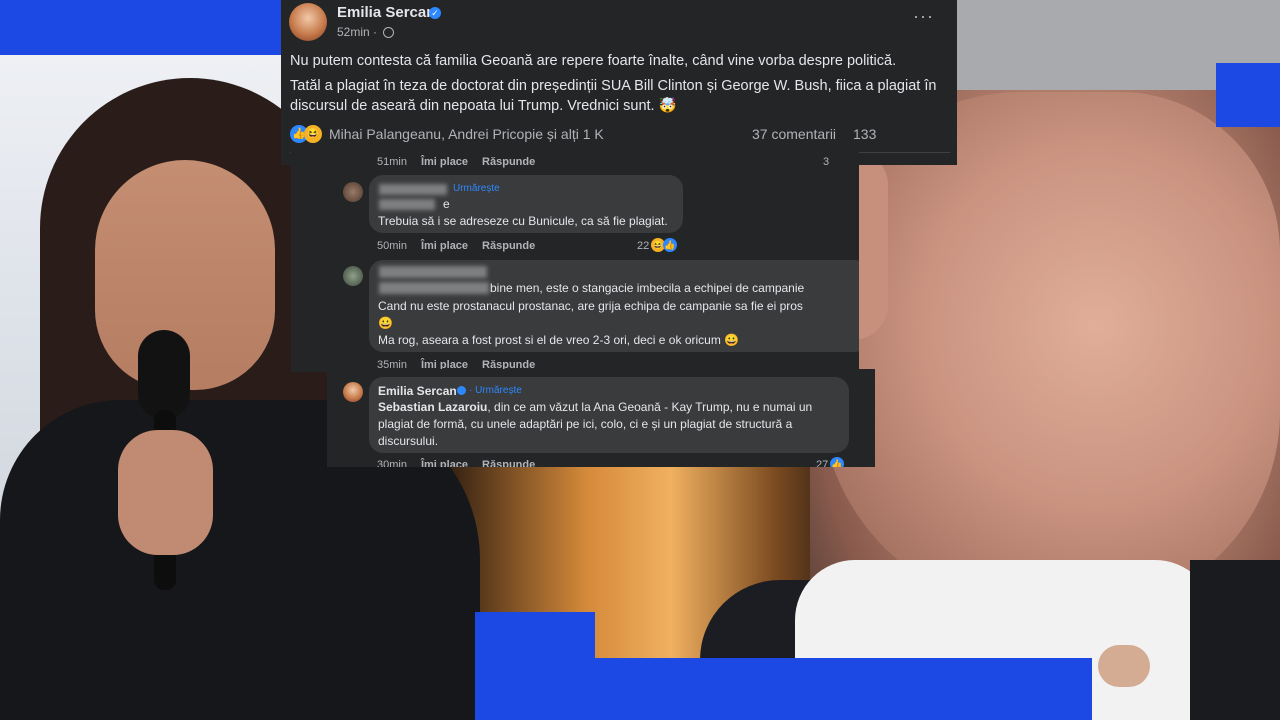 The width and height of the screenshot is (1280, 720). Describe the element at coordinates (822, 463) in the screenshot. I see `reaction-count: 27` at that location.